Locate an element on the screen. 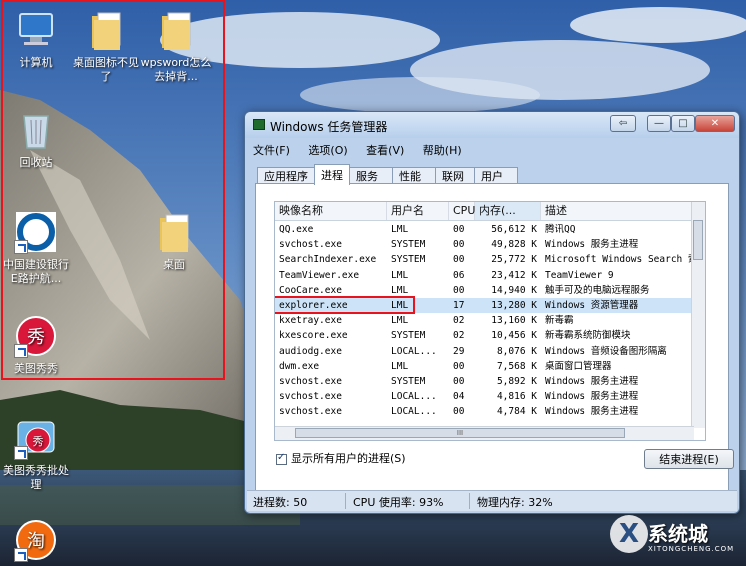 The height and width of the screenshot is (566, 746). desktop-icon-folder-missing: 桌面图标不见了 is located at coordinates (106, 46).